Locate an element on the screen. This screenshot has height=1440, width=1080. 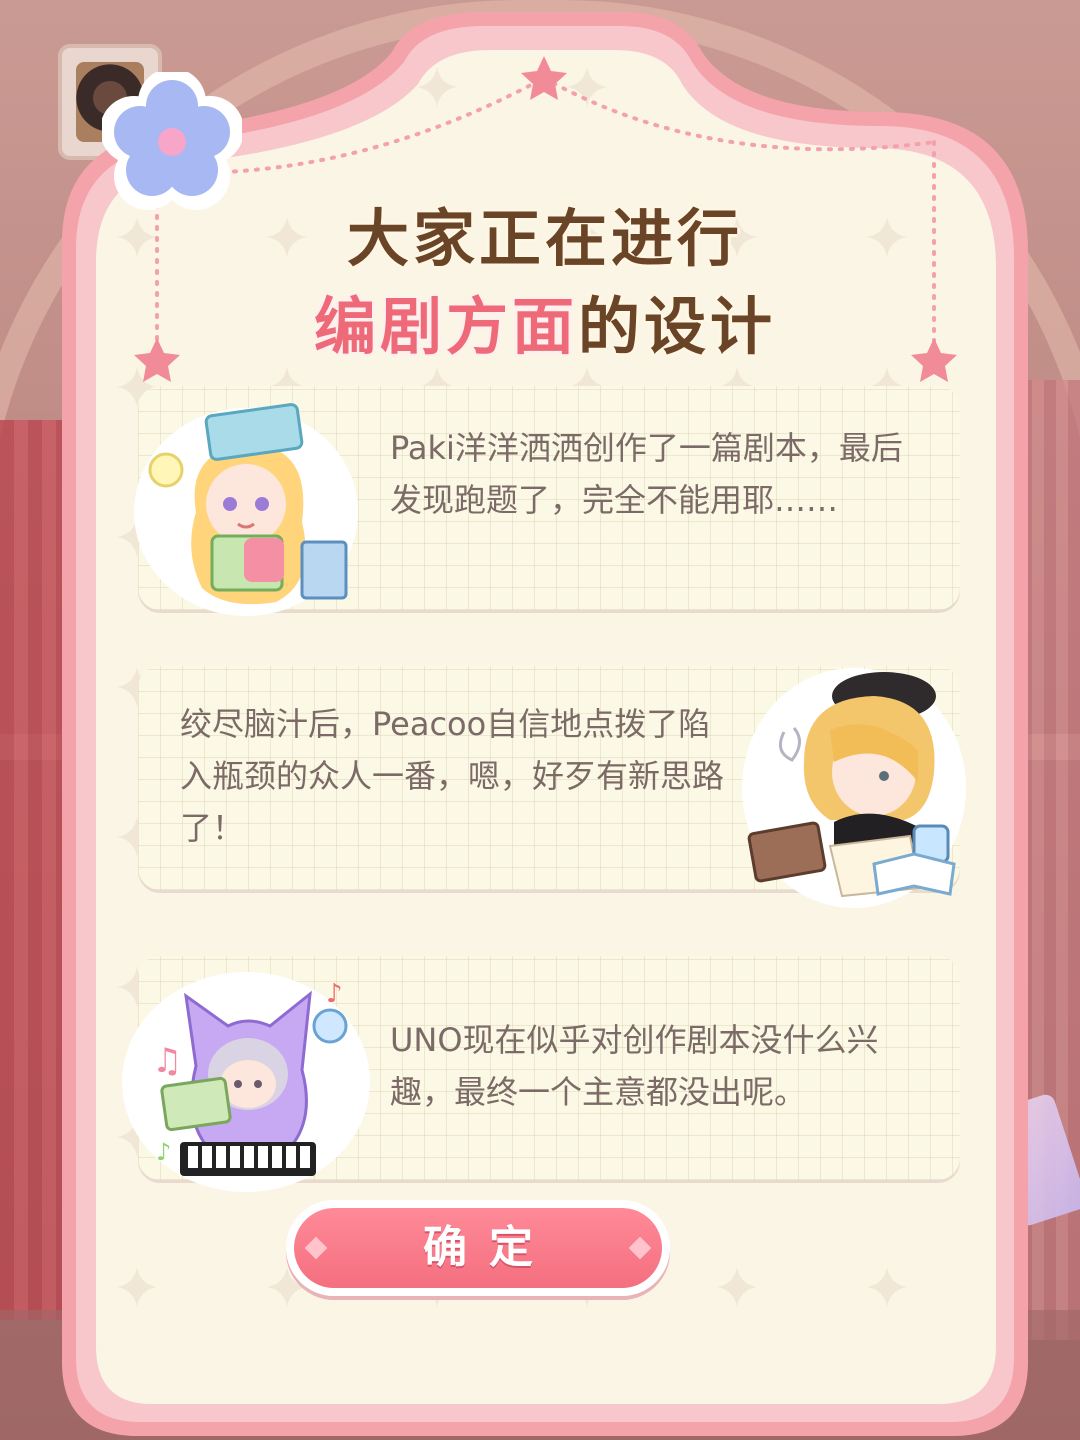
story-card-peacoo: 绞尽脑汁后，Peacoo自信地点拨了陷入瓶颈的众人一番，嗯，好歹有新思路了！ is located at coordinates (552, 787).